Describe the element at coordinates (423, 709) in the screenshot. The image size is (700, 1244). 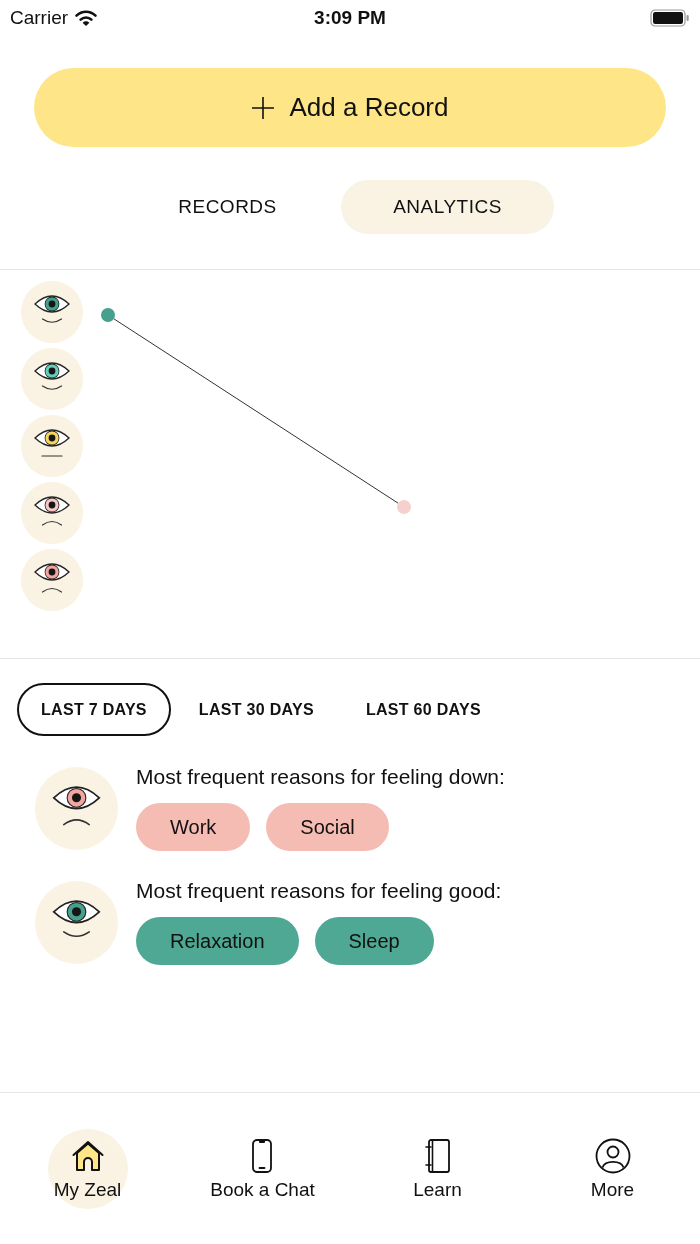
I see `range-tab: LAST 60 DAYS` at that location.